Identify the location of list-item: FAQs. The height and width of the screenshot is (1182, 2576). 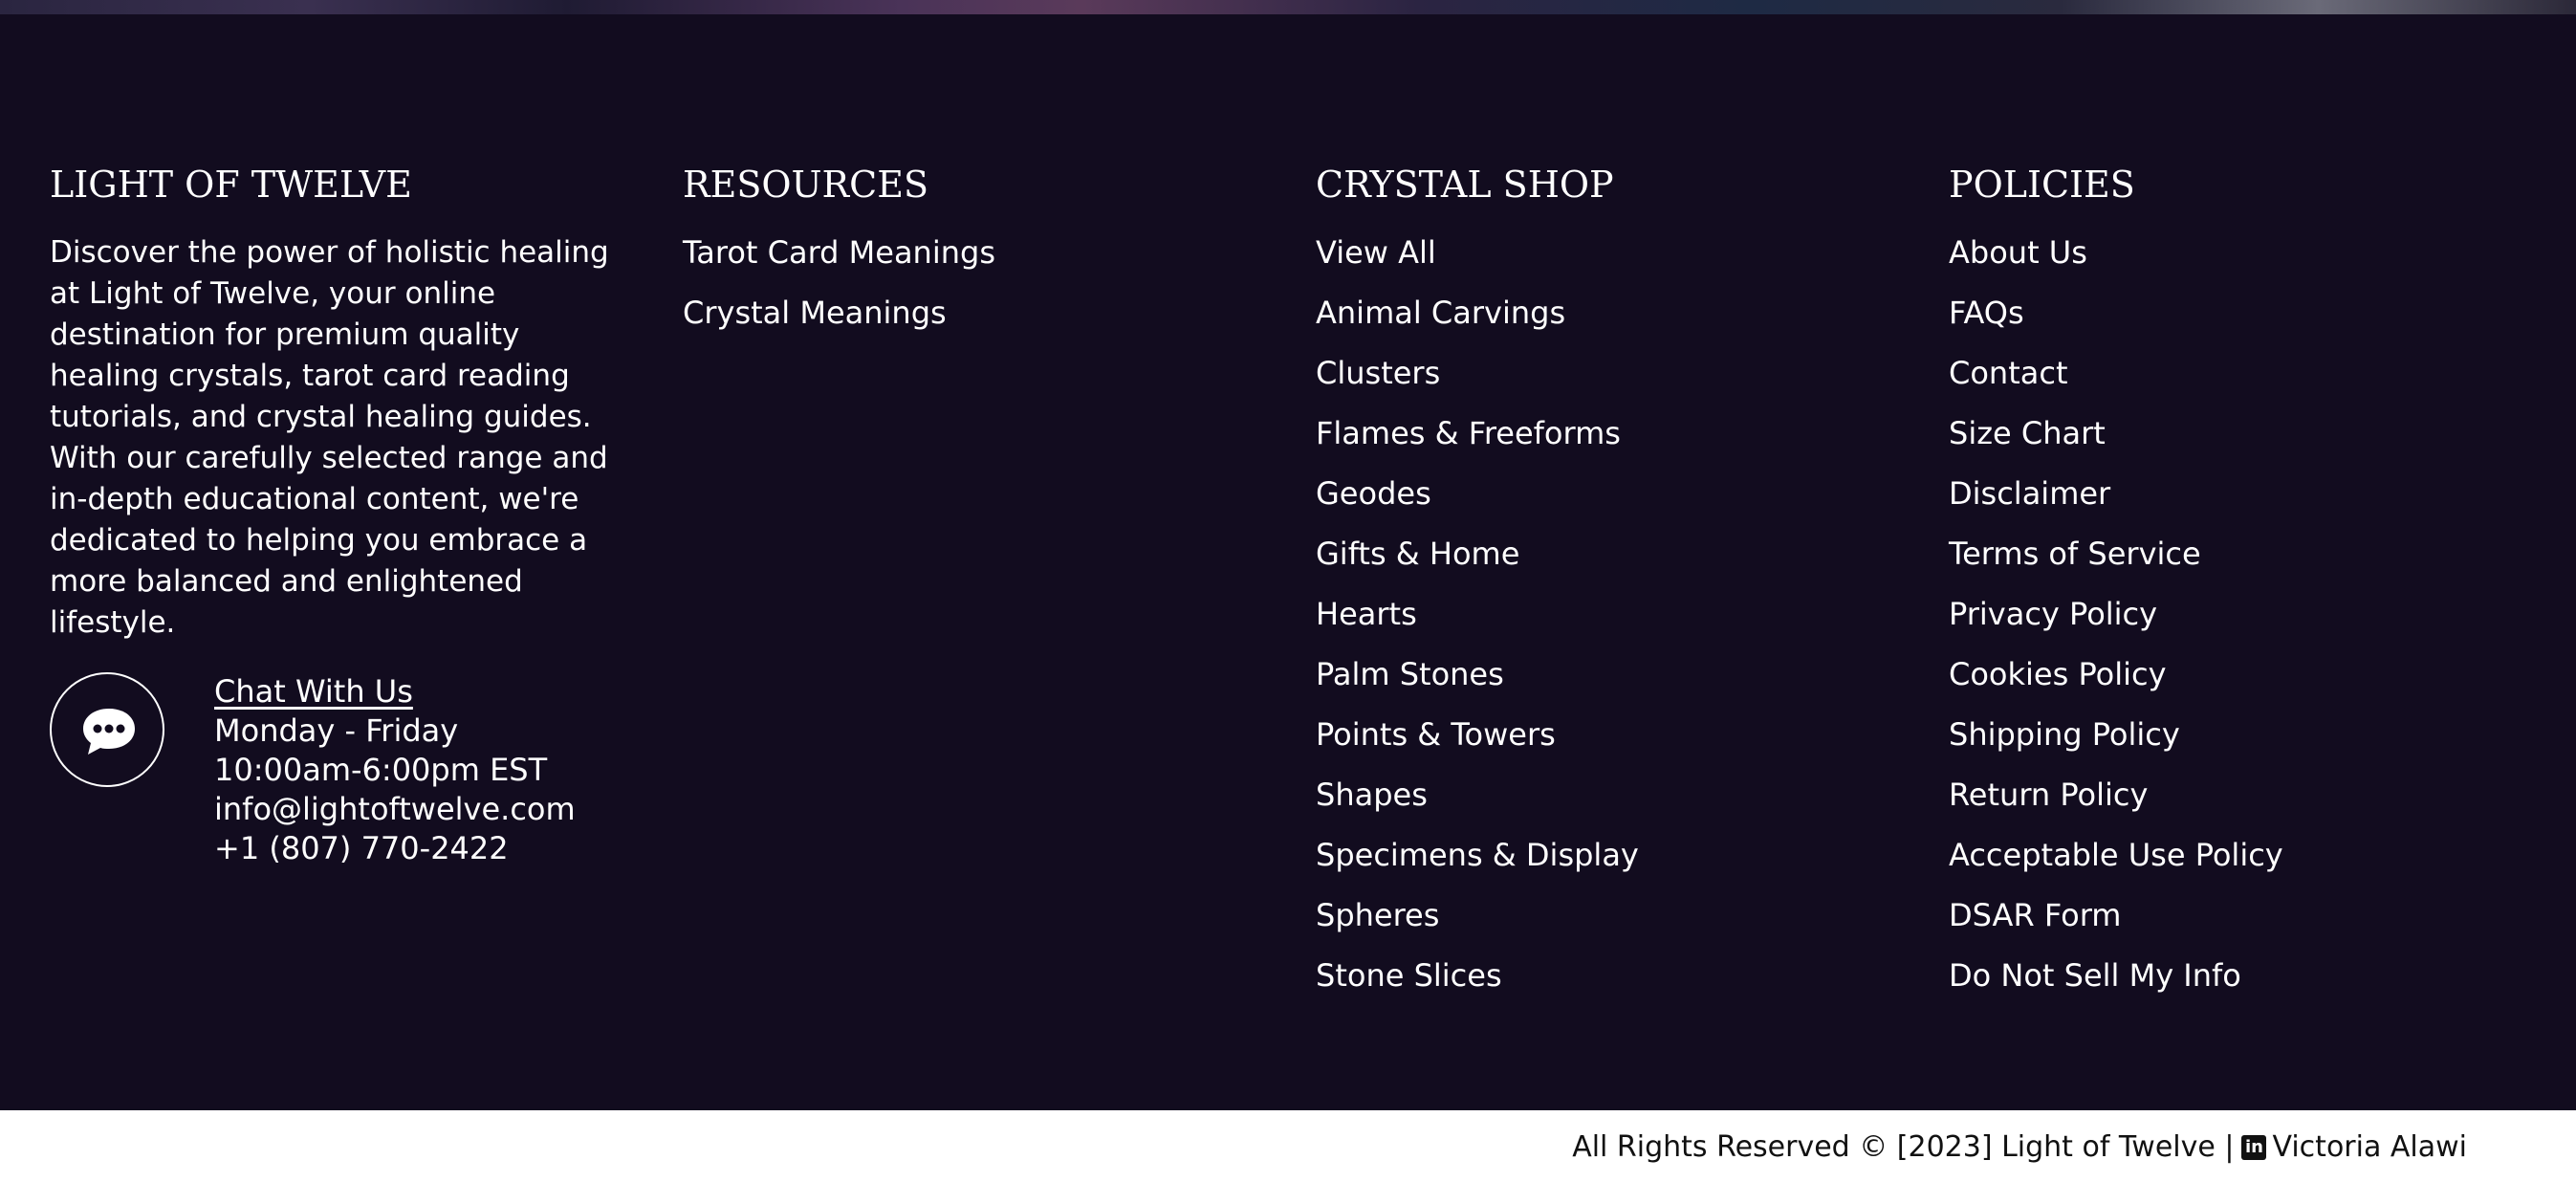
(2235, 323).